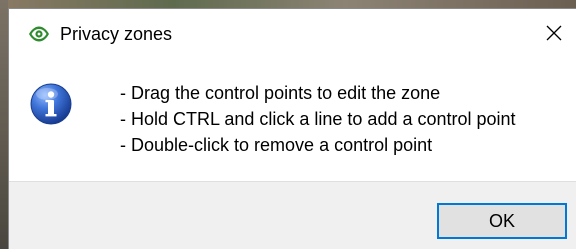 The width and height of the screenshot is (576, 249). Describe the element at coordinates (276, 145) in the screenshot. I see `message-line: - Double-click to remove a control point` at that location.